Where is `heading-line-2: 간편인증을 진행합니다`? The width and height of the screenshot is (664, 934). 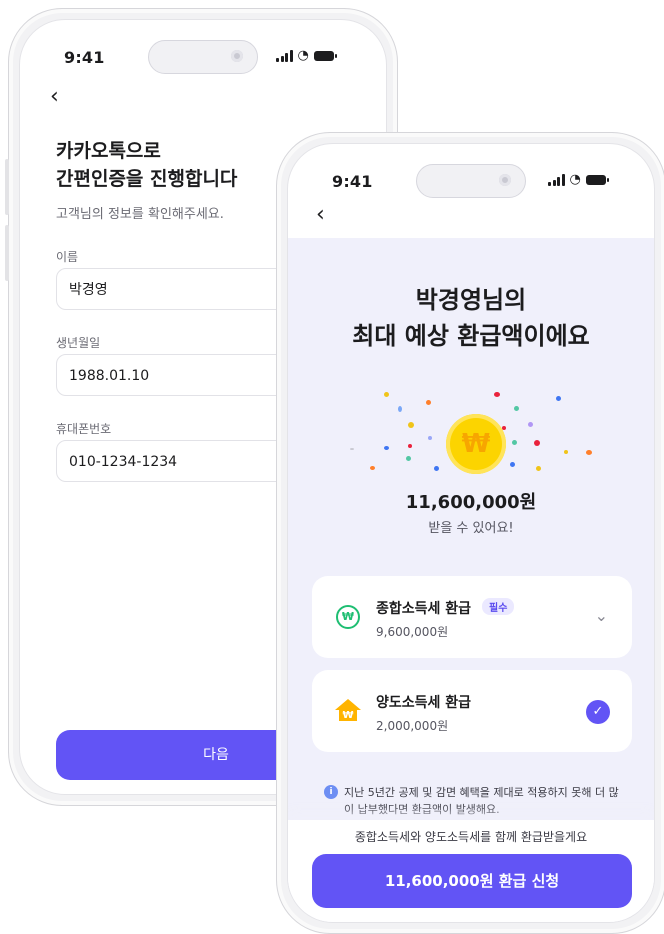
heading-line-2: 간편인증을 진행합니다 is located at coordinates (147, 179).